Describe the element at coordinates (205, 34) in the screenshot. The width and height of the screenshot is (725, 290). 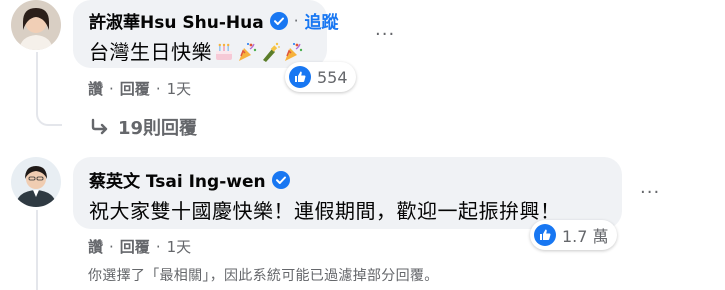
I see `comment-bubble: 許淑華Hsu Shu-Hua · 追蹤 台灣生日快樂` at that location.